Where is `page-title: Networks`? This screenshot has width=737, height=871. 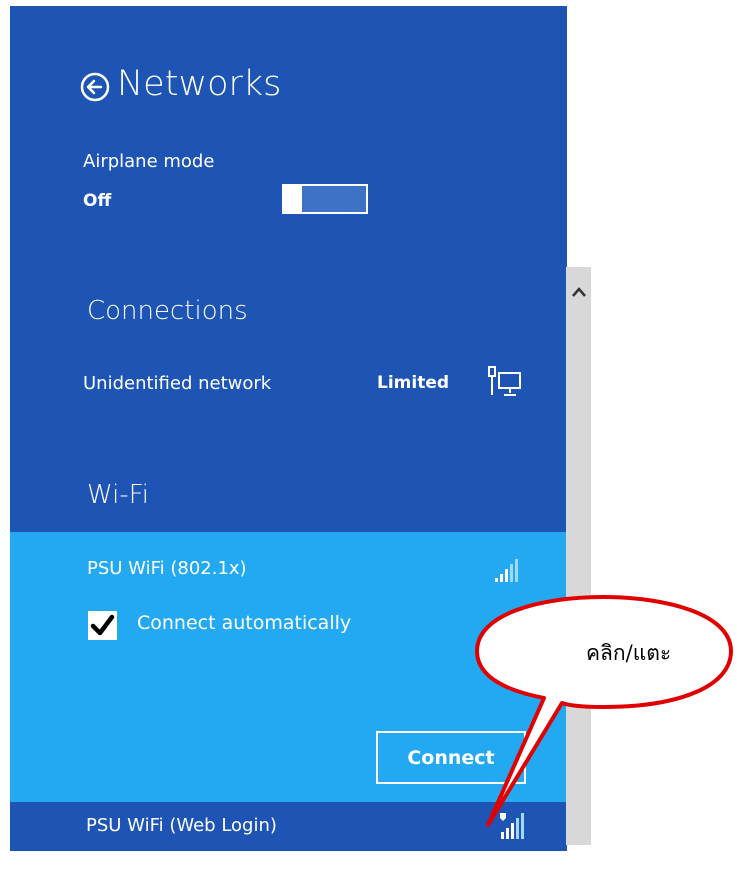 page-title: Networks is located at coordinates (199, 84).